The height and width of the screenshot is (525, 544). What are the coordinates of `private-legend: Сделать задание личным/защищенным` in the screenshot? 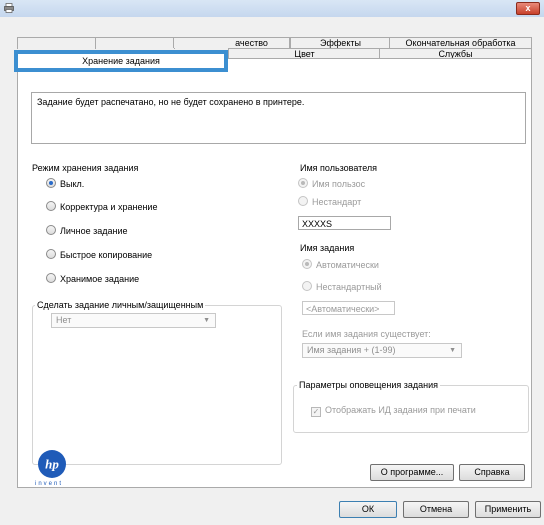 It's located at (120, 305).